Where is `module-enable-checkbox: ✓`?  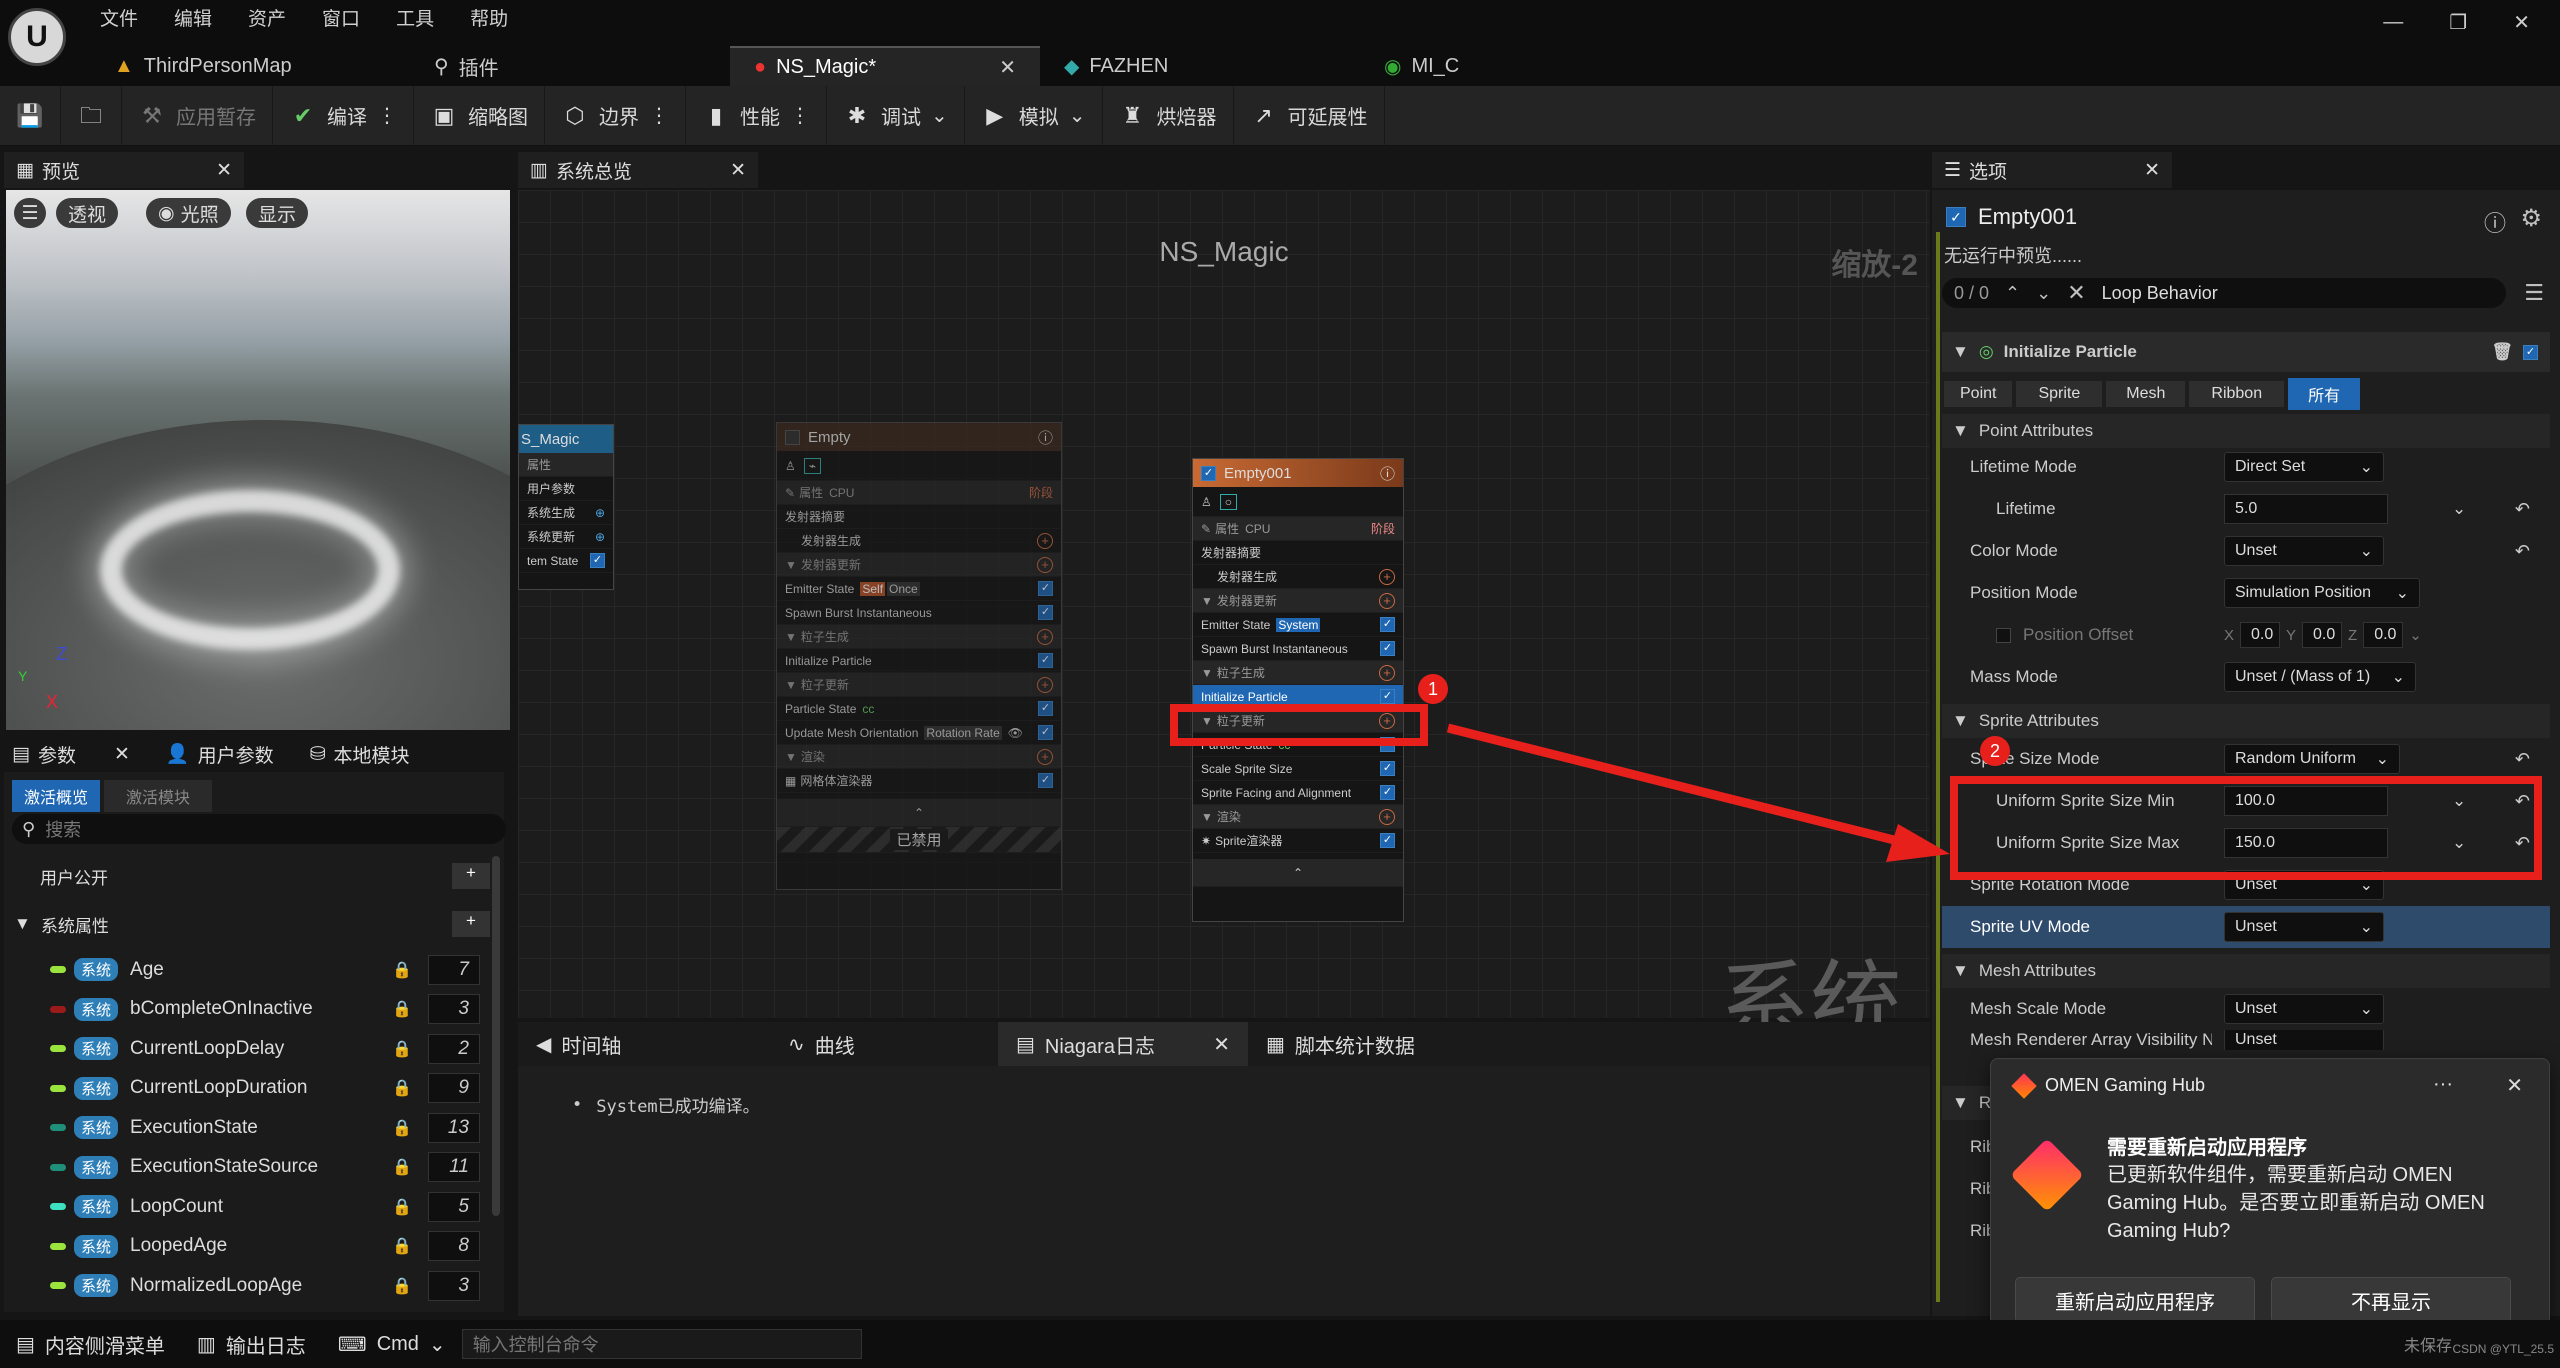 module-enable-checkbox: ✓ is located at coordinates (2530, 352).